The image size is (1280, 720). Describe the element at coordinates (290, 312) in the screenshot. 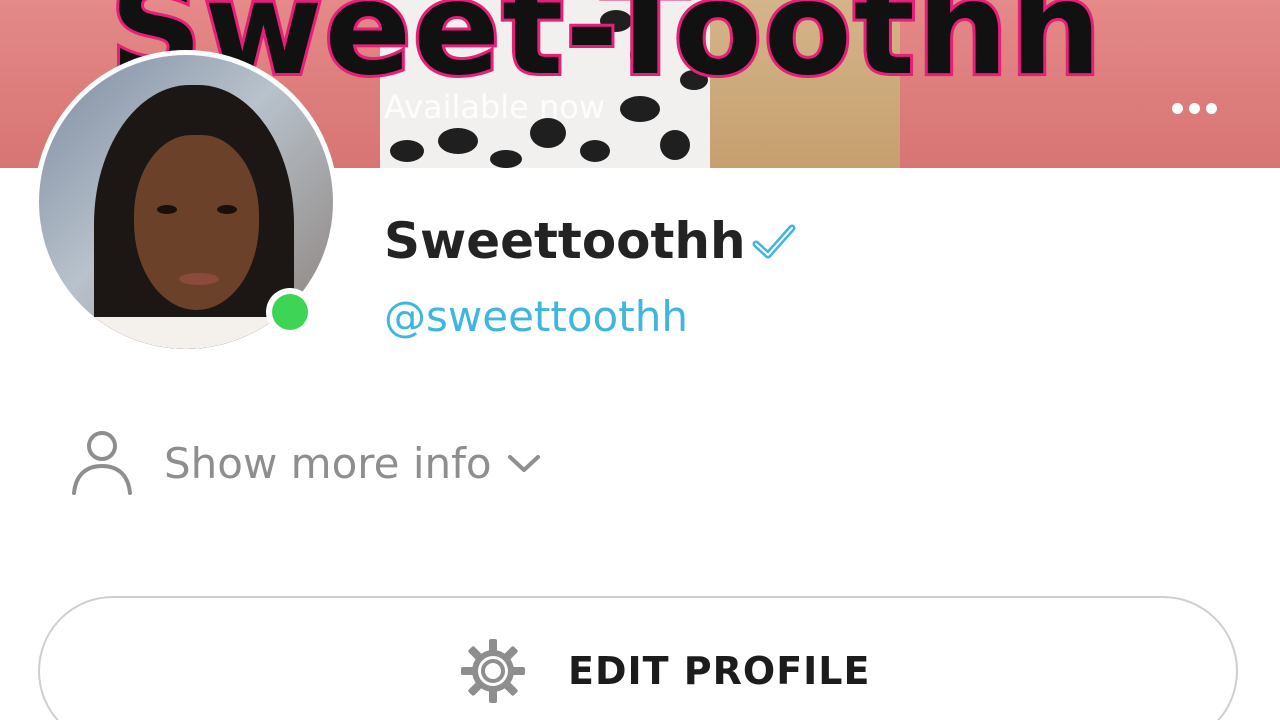

I see `online-status-indicator` at that location.